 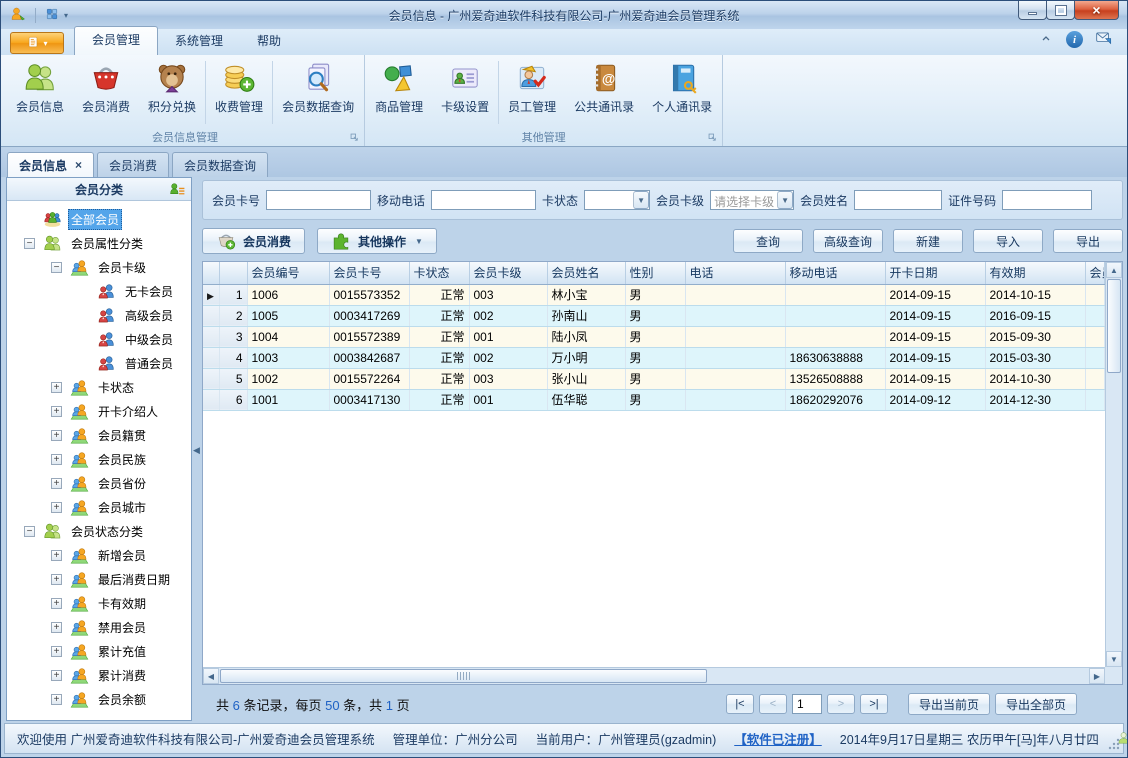 What do you see at coordinates (1046, 39) in the screenshot?
I see `collapse-ribbon-icon` at bounding box center [1046, 39].